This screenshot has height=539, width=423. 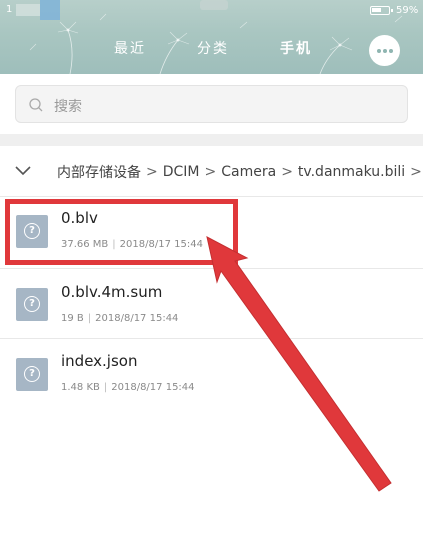 I want to click on tab-recent: 最近, so click(x=130, y=48).